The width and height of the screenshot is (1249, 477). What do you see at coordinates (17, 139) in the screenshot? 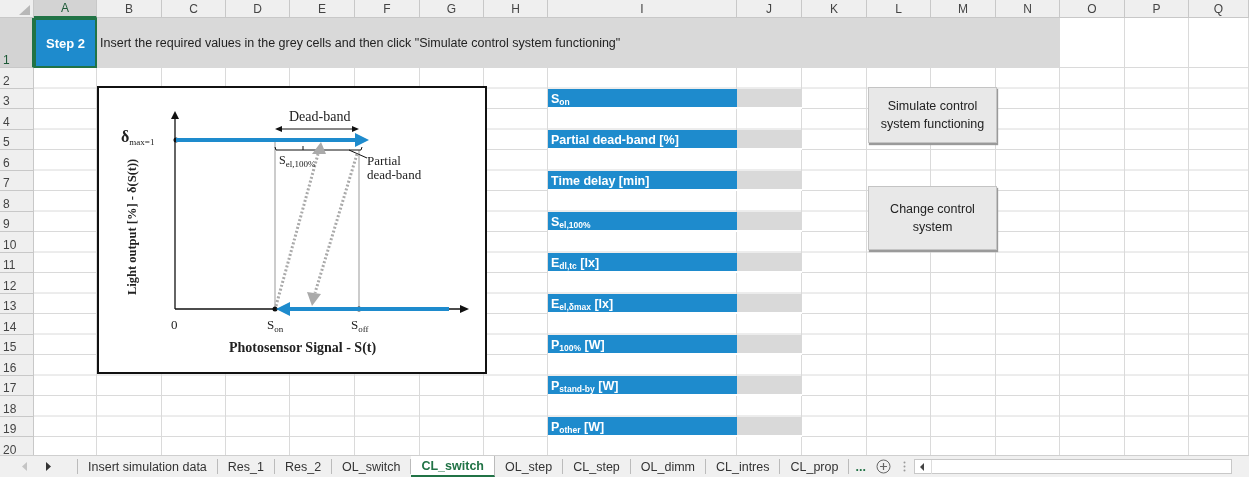
I see `row-number: 5` at bounding box center [17, 139].